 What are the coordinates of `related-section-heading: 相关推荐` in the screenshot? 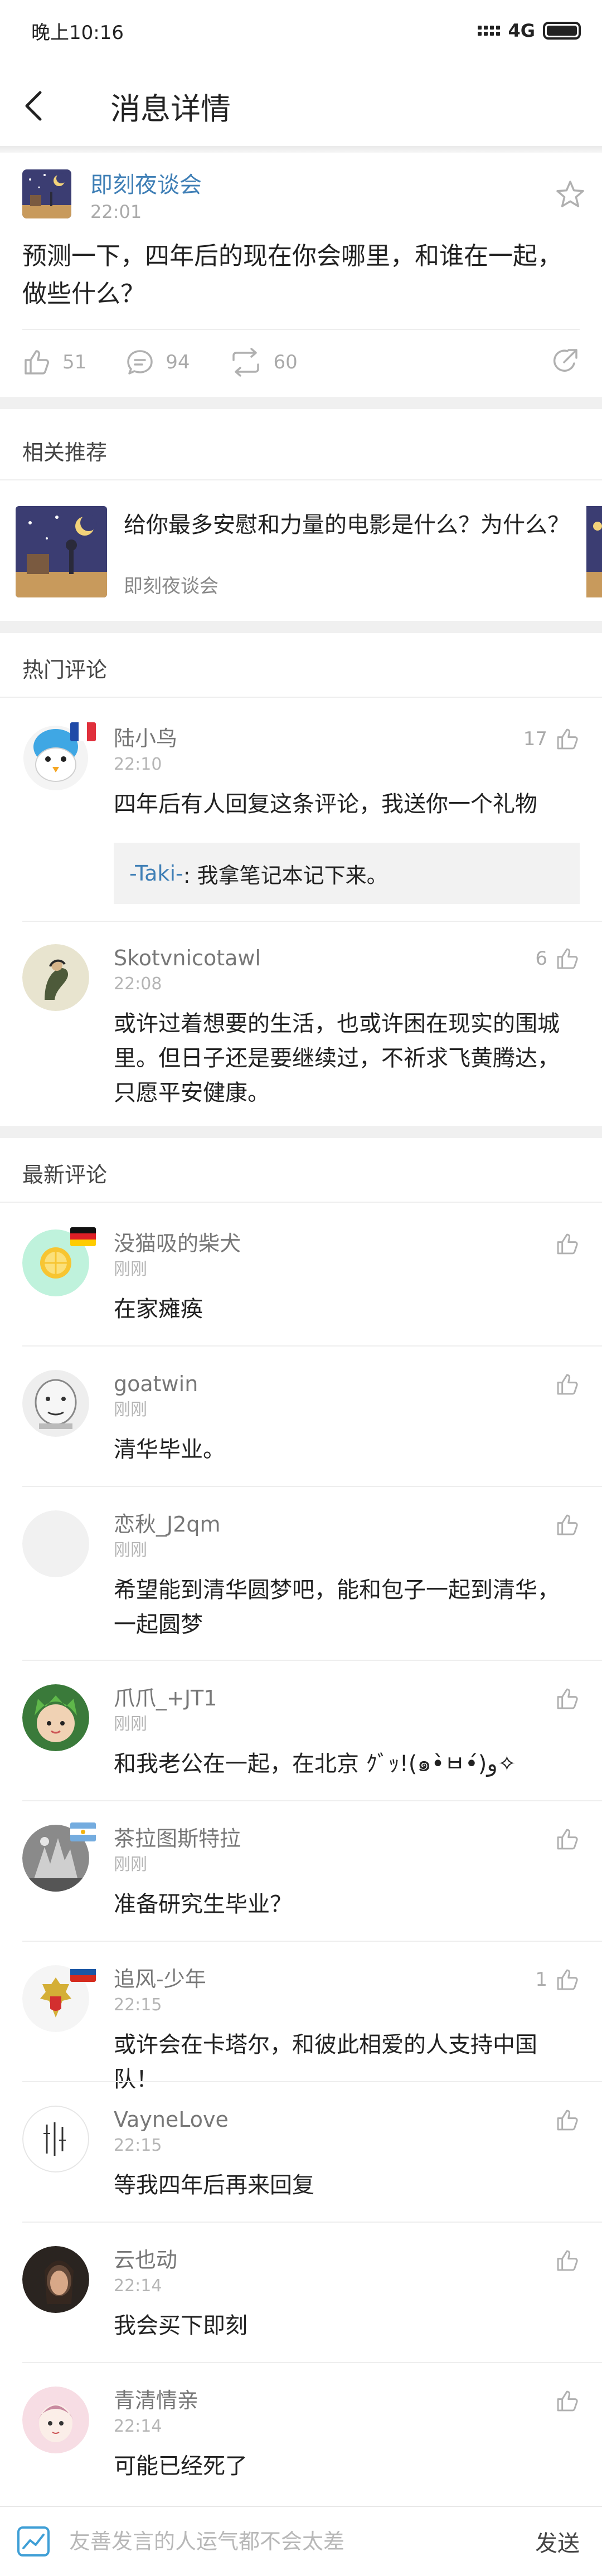 It's located at (301, 450).